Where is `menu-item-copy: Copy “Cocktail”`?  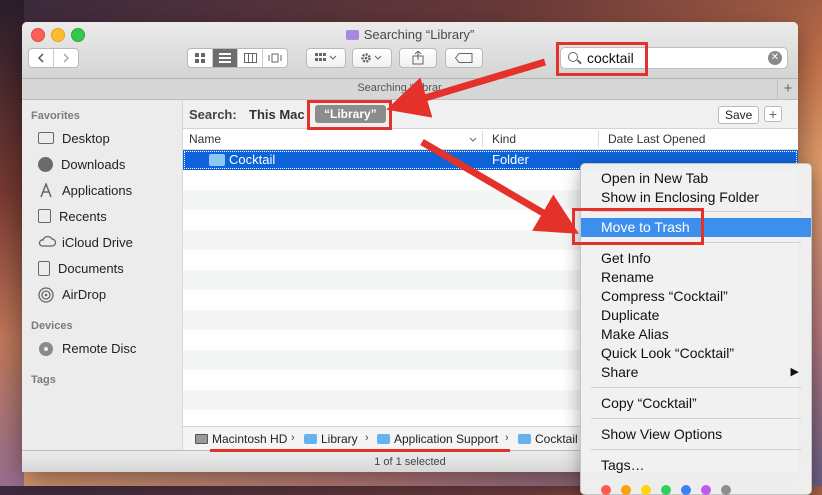
menu-item-copy: Copy “Cocktail” is located at coordinates (696, 403).